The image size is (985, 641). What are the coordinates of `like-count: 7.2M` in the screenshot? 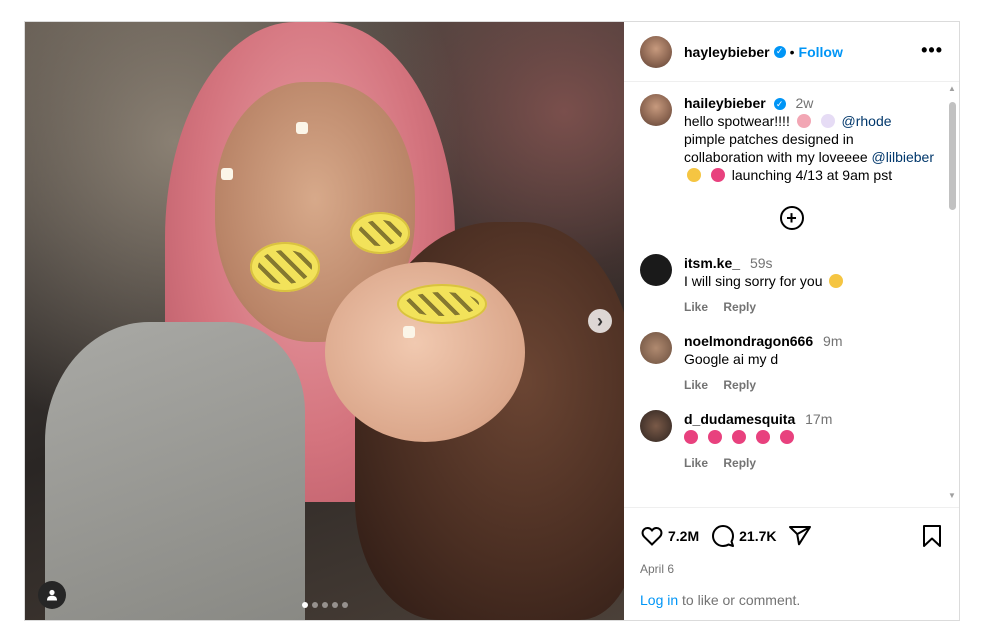 It's located at (683, 536).